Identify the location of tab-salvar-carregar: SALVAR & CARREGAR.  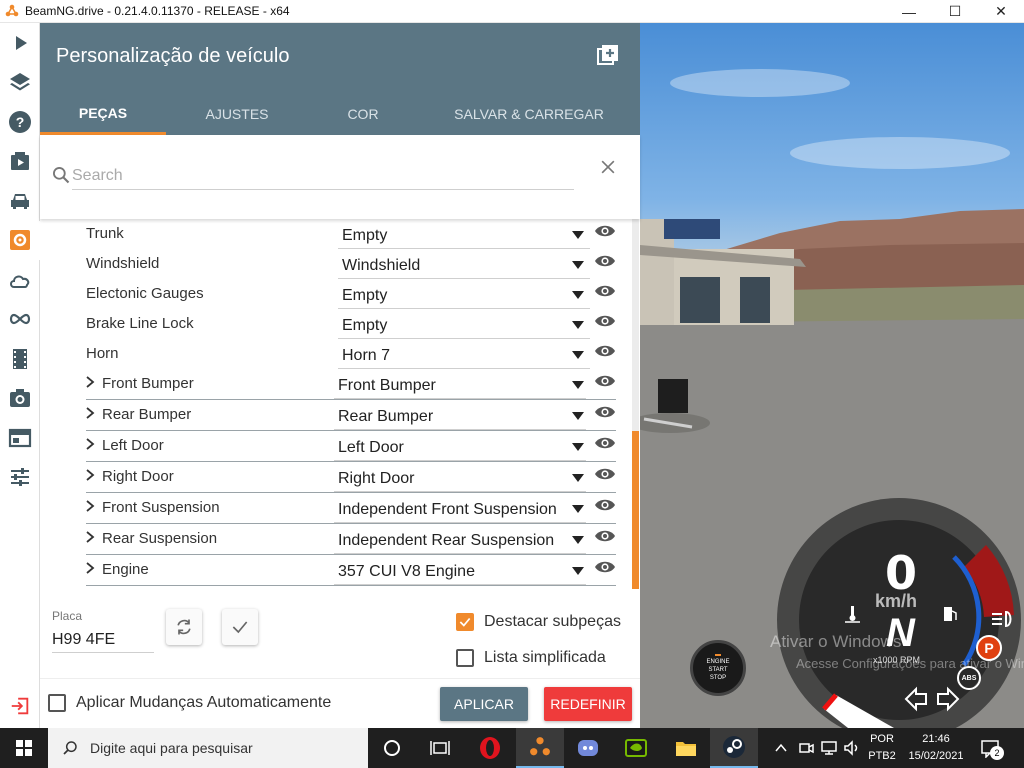
(529, 114).